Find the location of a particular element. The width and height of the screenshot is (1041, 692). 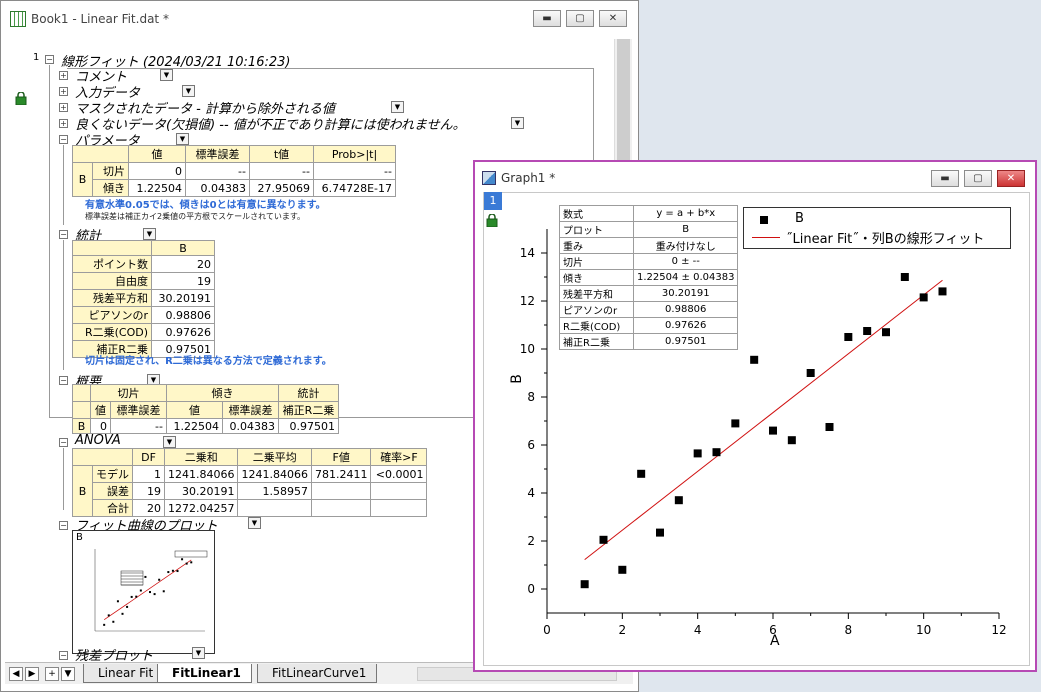

info-label: ピアソンのr is located at coordinates (596, 309).